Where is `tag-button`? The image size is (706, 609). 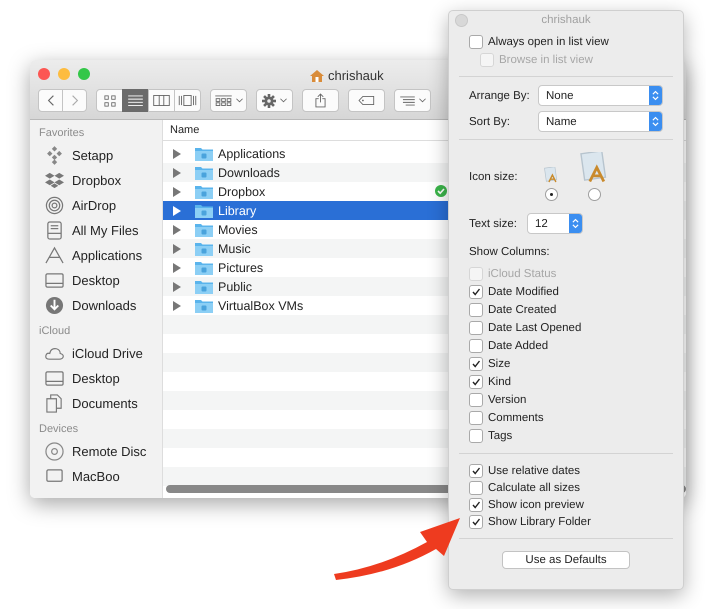
tag-button is located at coordinates (366, 100).